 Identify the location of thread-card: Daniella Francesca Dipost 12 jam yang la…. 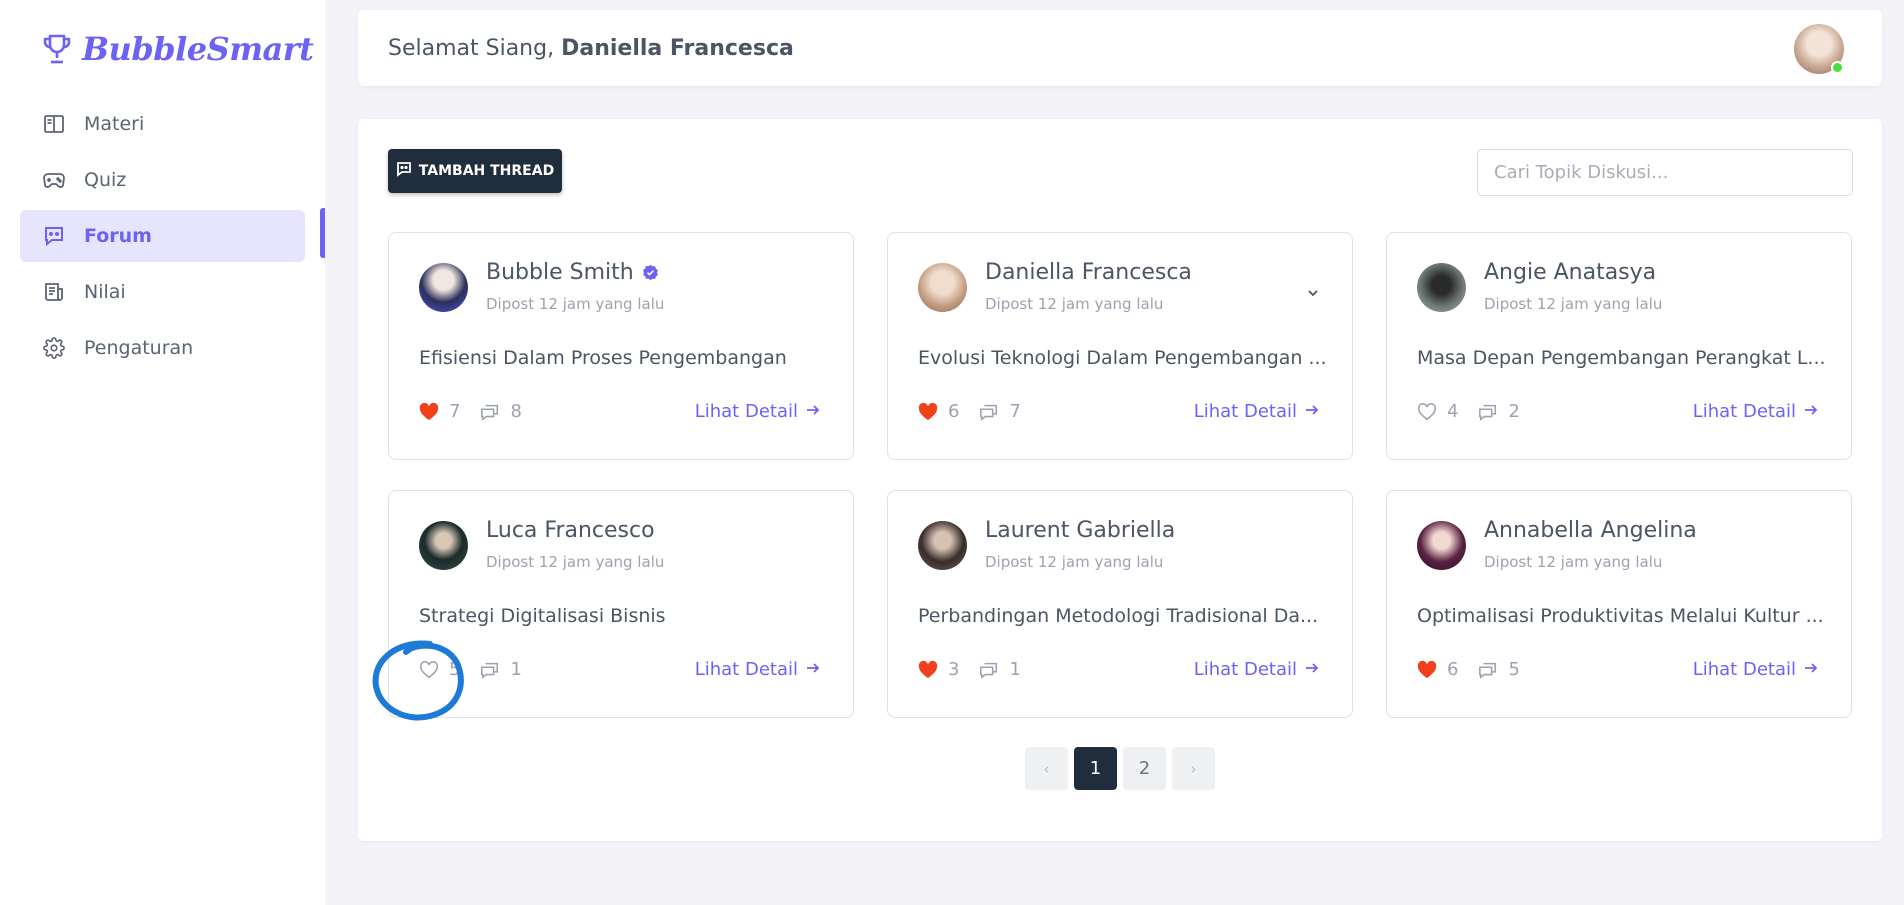
(1120, 346).